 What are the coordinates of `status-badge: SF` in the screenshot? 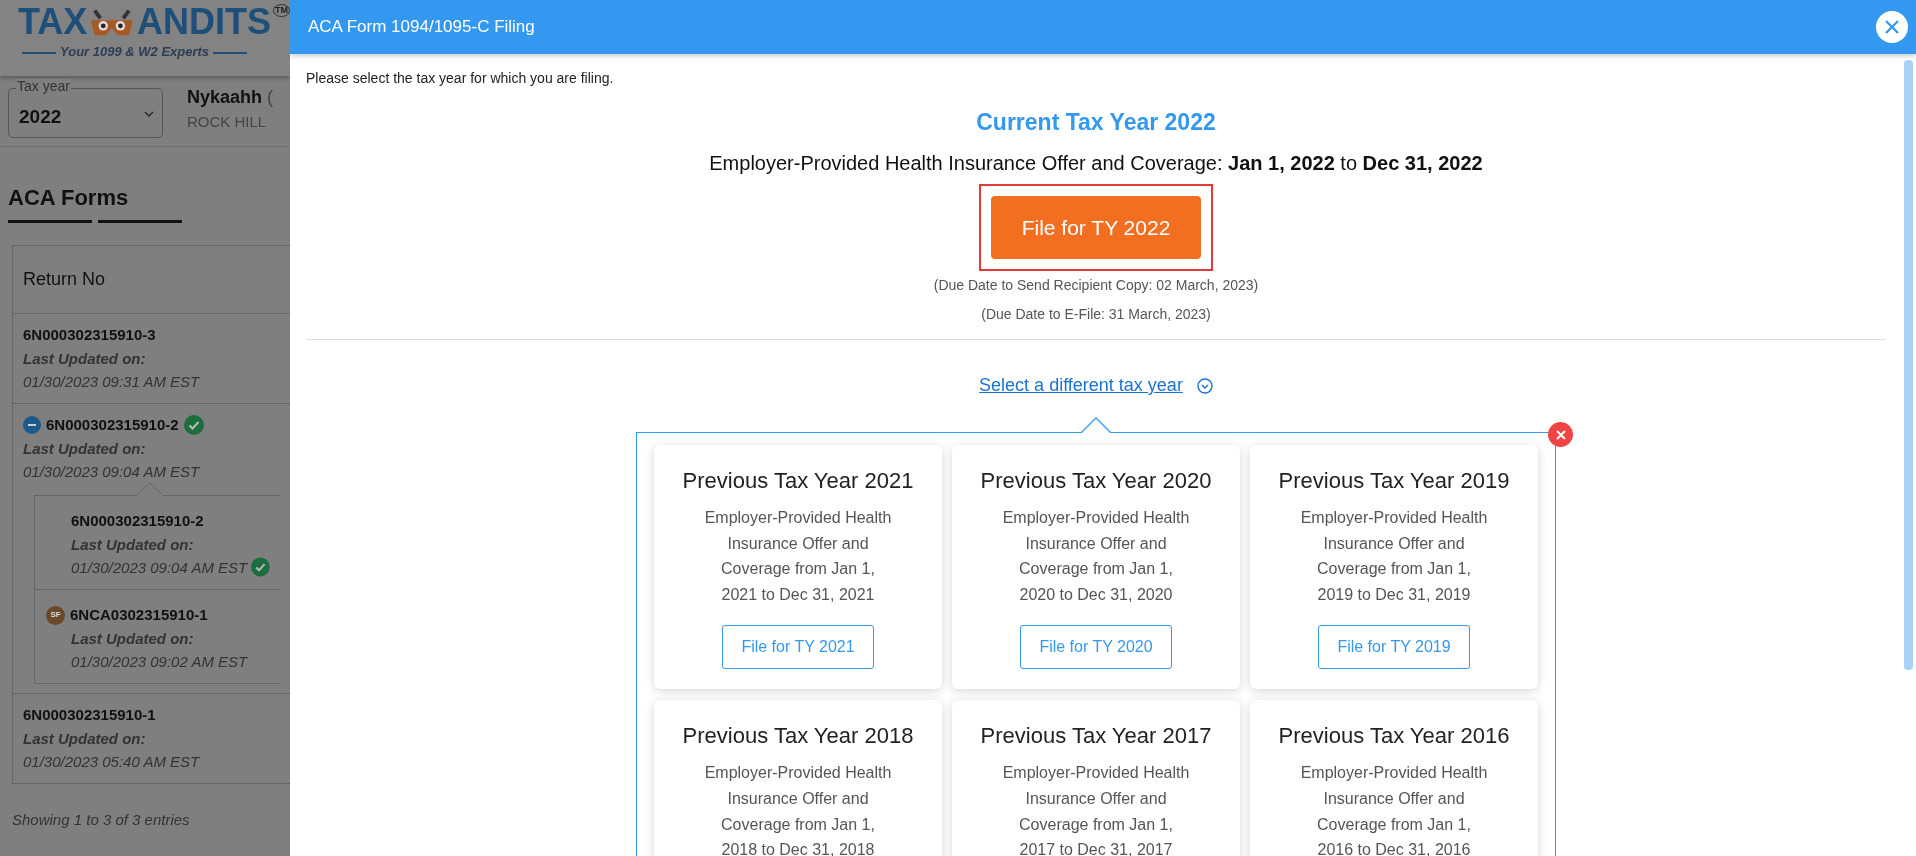 It's located at (55, 615).